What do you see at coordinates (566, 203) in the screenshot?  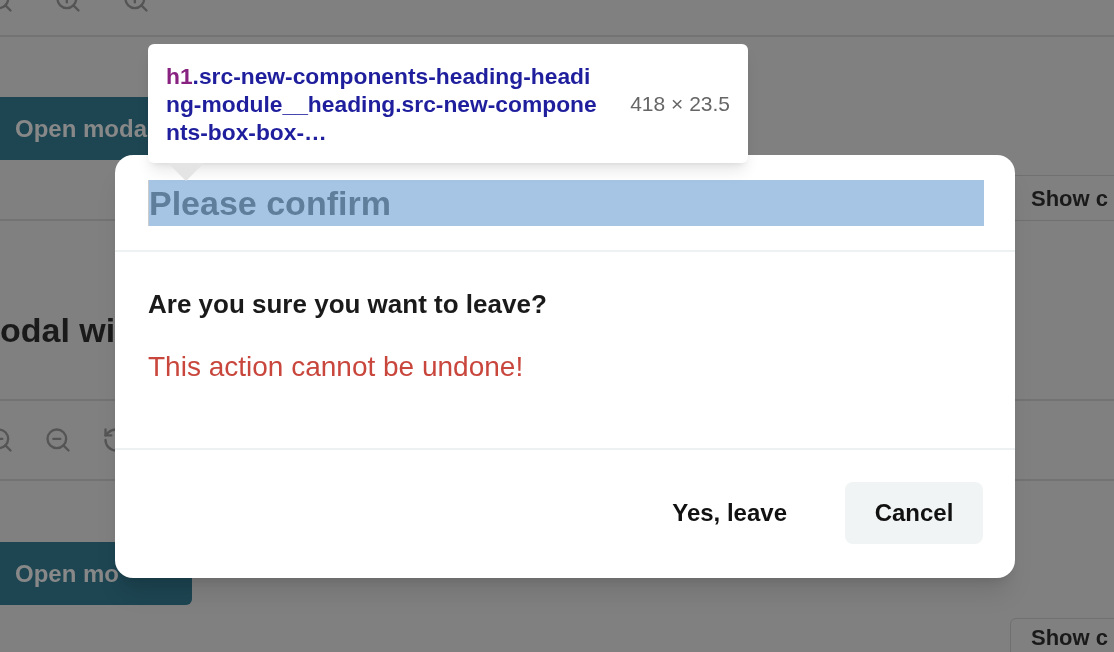 I see `dialog-title: Please confirm` at bounding box center [566, 203].